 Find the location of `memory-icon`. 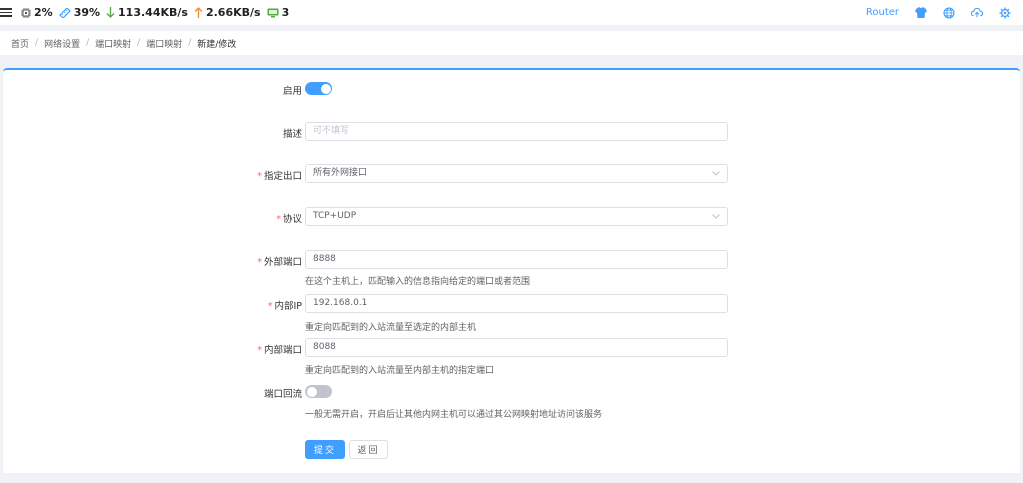

memory-icon is located at coordinates (64, 12).